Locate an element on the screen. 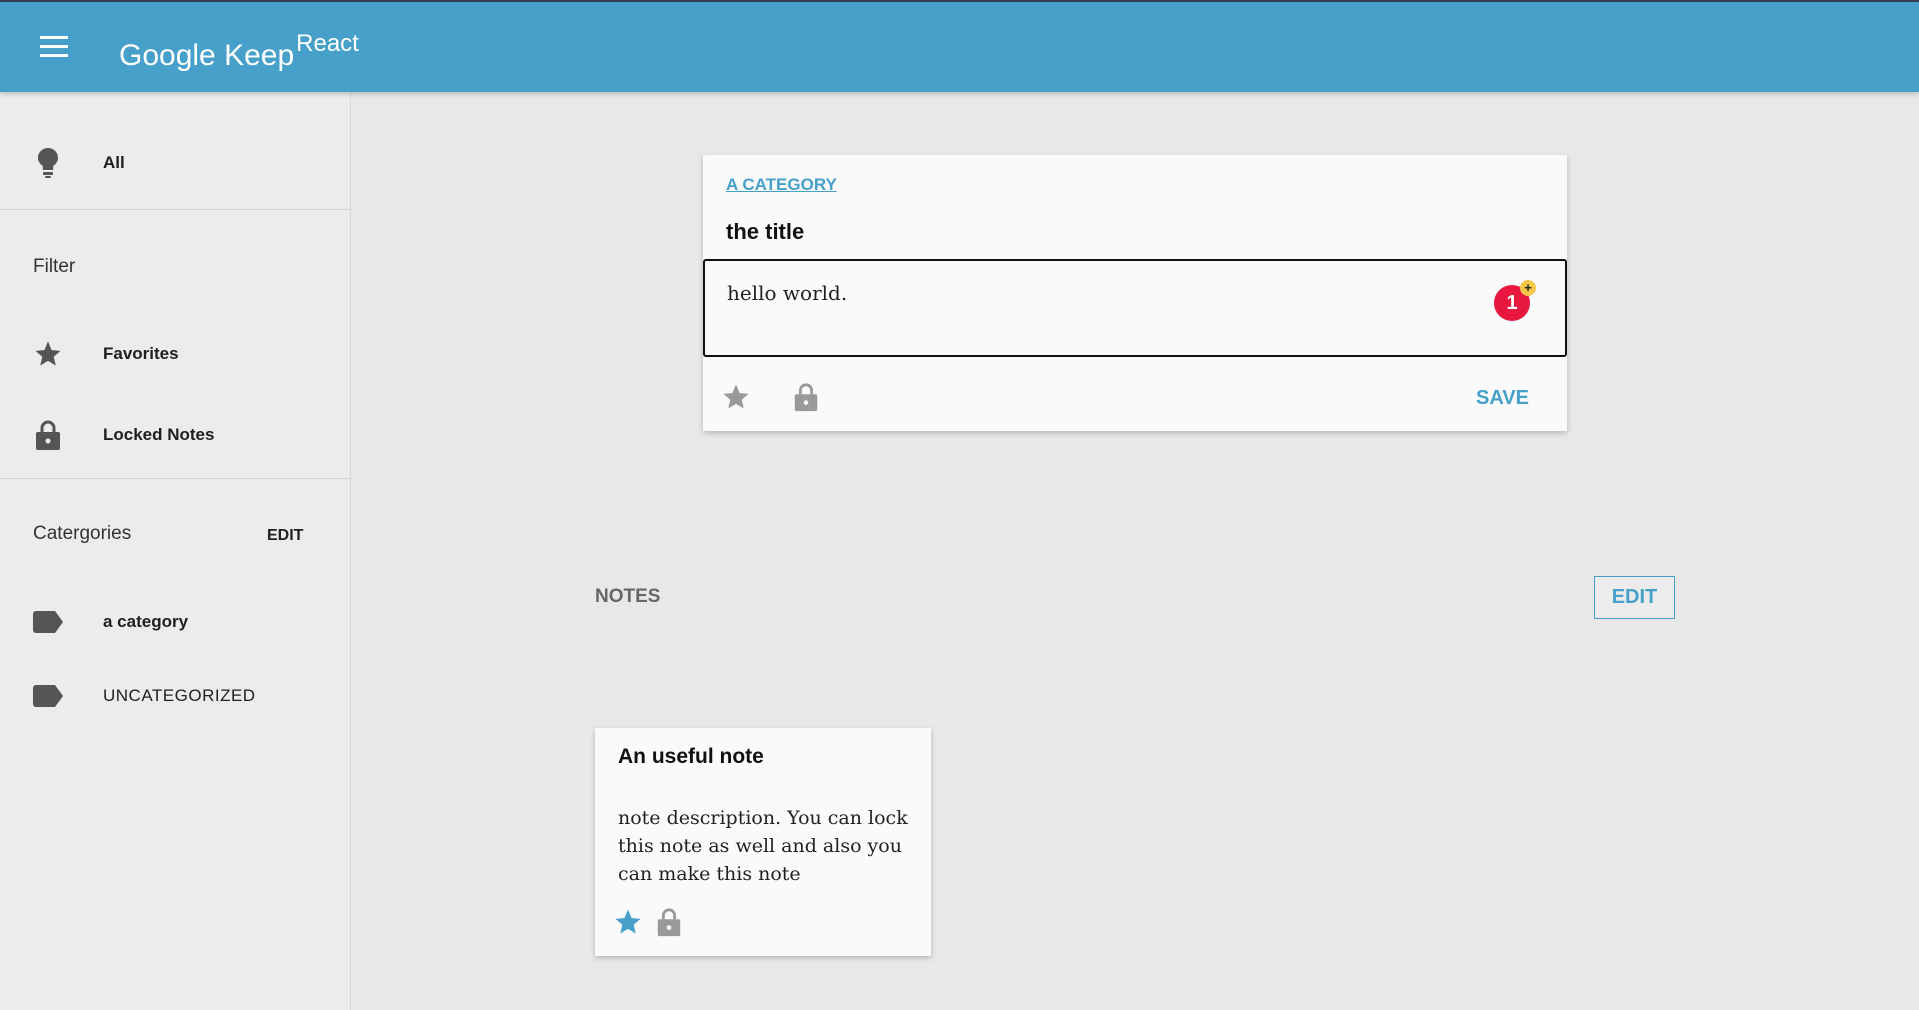  title-input is located at coordinates (1076, 232).